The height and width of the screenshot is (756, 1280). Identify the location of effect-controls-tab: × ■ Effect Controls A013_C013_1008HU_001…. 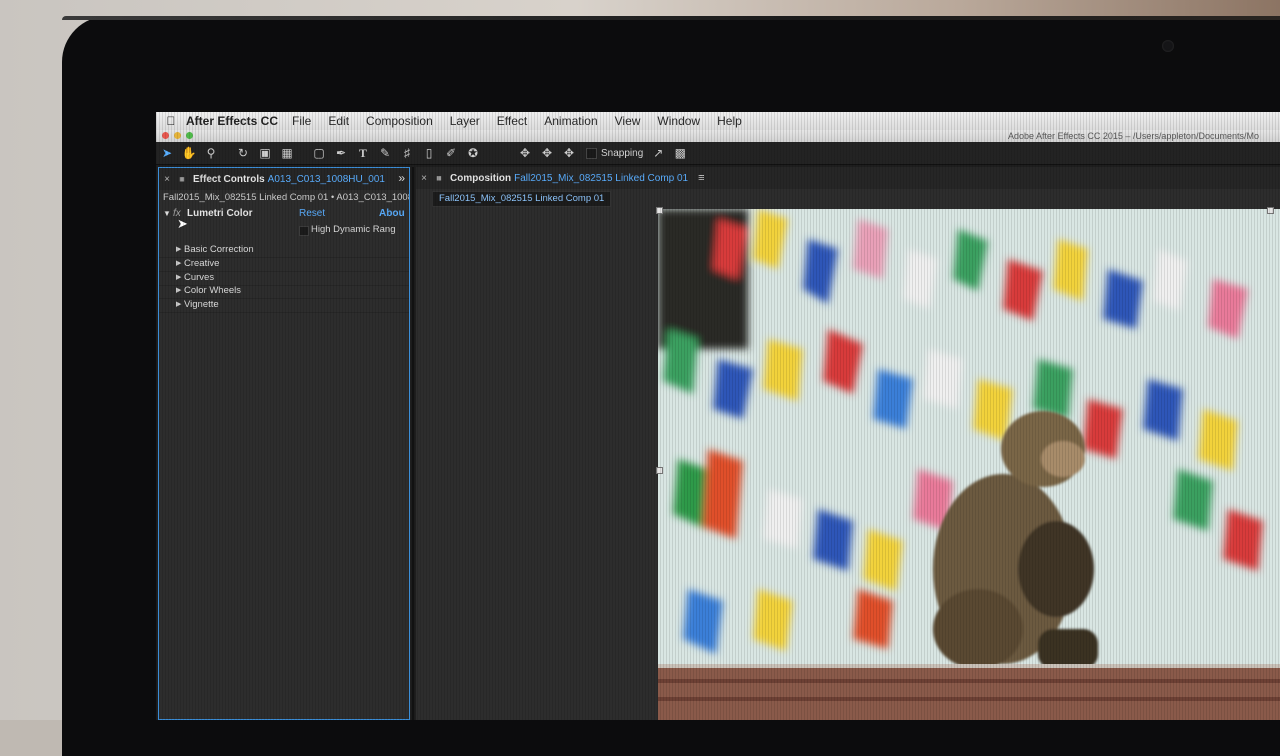
(284, 179).